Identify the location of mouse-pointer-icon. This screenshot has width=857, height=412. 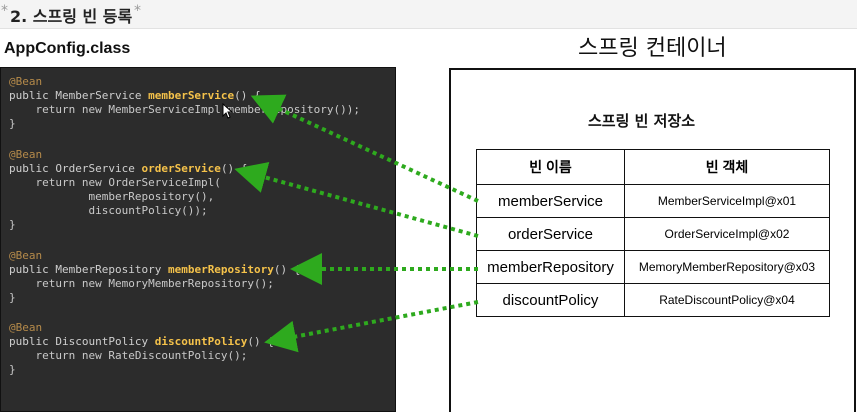
(228, 111).